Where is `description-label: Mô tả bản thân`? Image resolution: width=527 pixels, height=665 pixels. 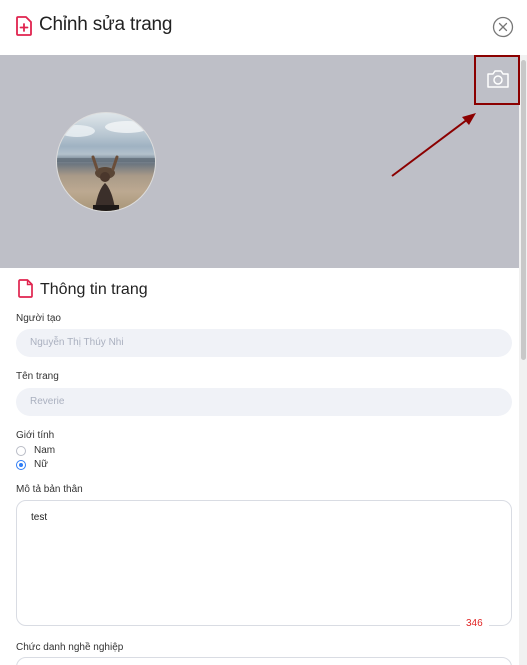
description-label: Mô tả bản thân is located at coordinates (49, 489).